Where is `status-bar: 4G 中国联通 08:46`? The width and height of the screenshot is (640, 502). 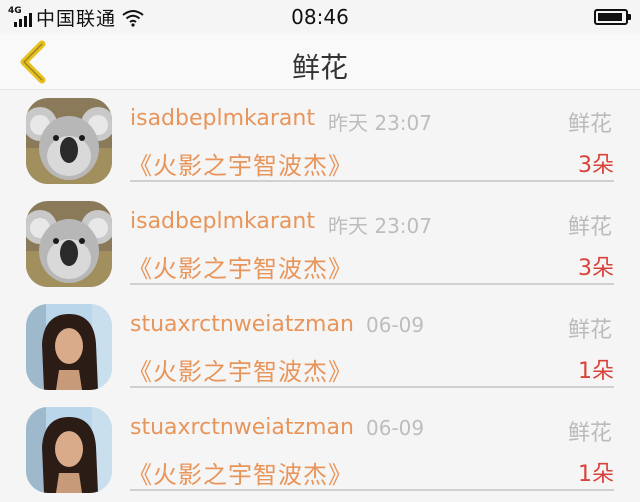
status-bar: 4G 中国联通 08:46 is located at coordinates (320, 17).